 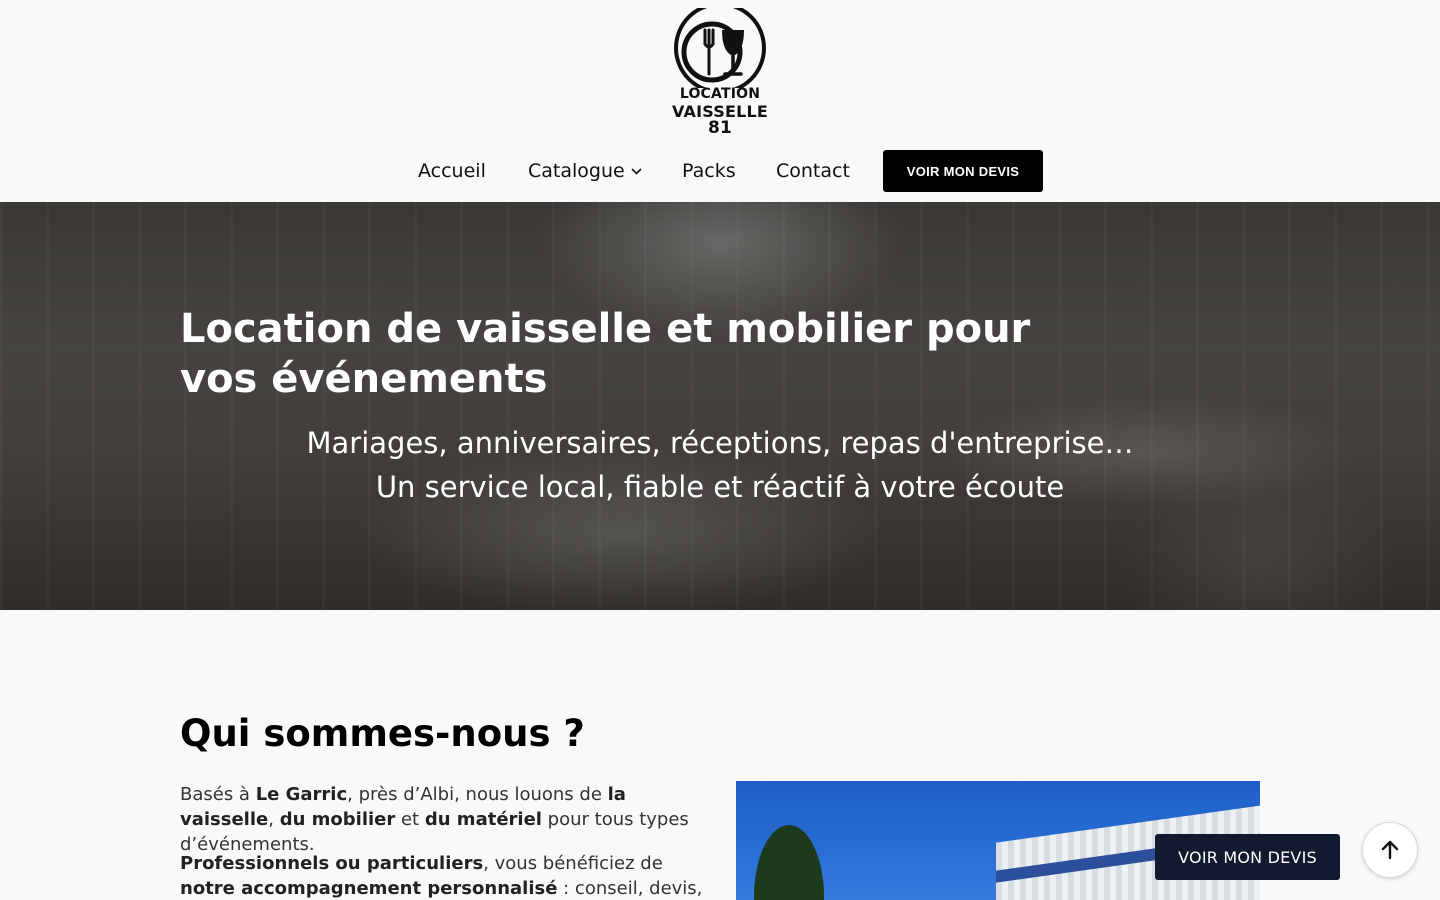 What do you see at coordinates (963, 171) in the screenshot?
I see `header-devis-button: VOIR MON DEVIS` at bounding box center [963, 171].